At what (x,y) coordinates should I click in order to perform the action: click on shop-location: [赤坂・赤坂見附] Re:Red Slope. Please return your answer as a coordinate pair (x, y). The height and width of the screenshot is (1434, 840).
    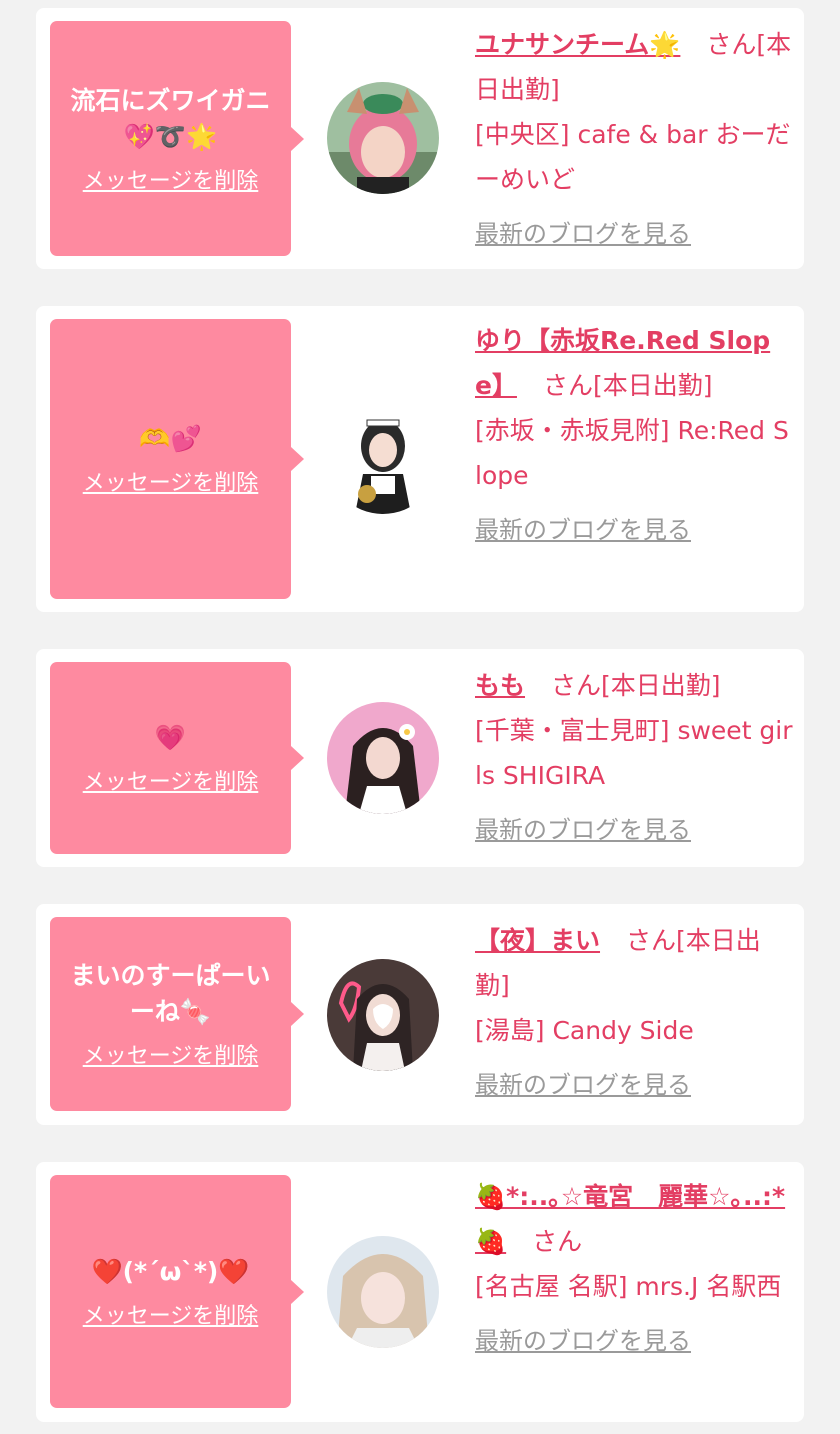
    Looking at the image, I should click on (632, 453).